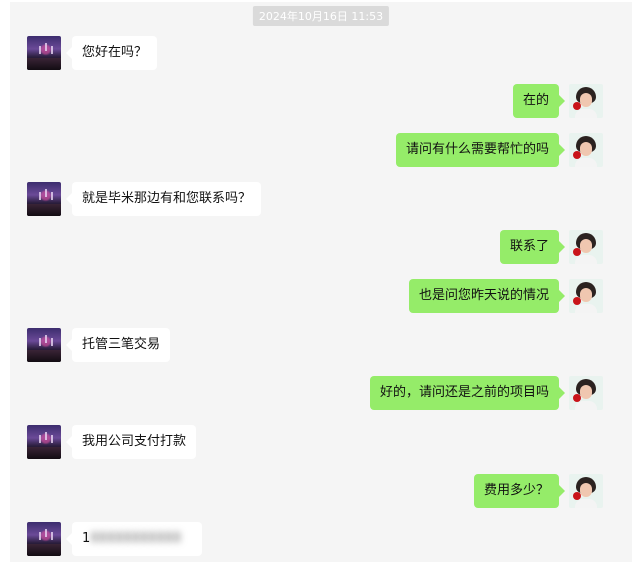 Image resolution: width=640 pixels, height=568 pixels. I want to click on redacted-text: 88888888888, so click(136, 538).